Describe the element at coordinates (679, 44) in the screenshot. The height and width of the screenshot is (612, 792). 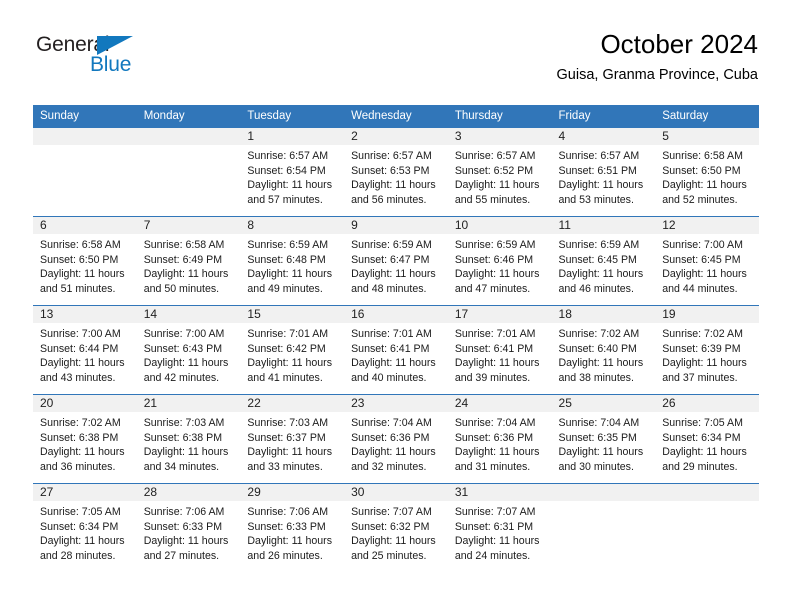
I see `page-title: October 2024` at that location.